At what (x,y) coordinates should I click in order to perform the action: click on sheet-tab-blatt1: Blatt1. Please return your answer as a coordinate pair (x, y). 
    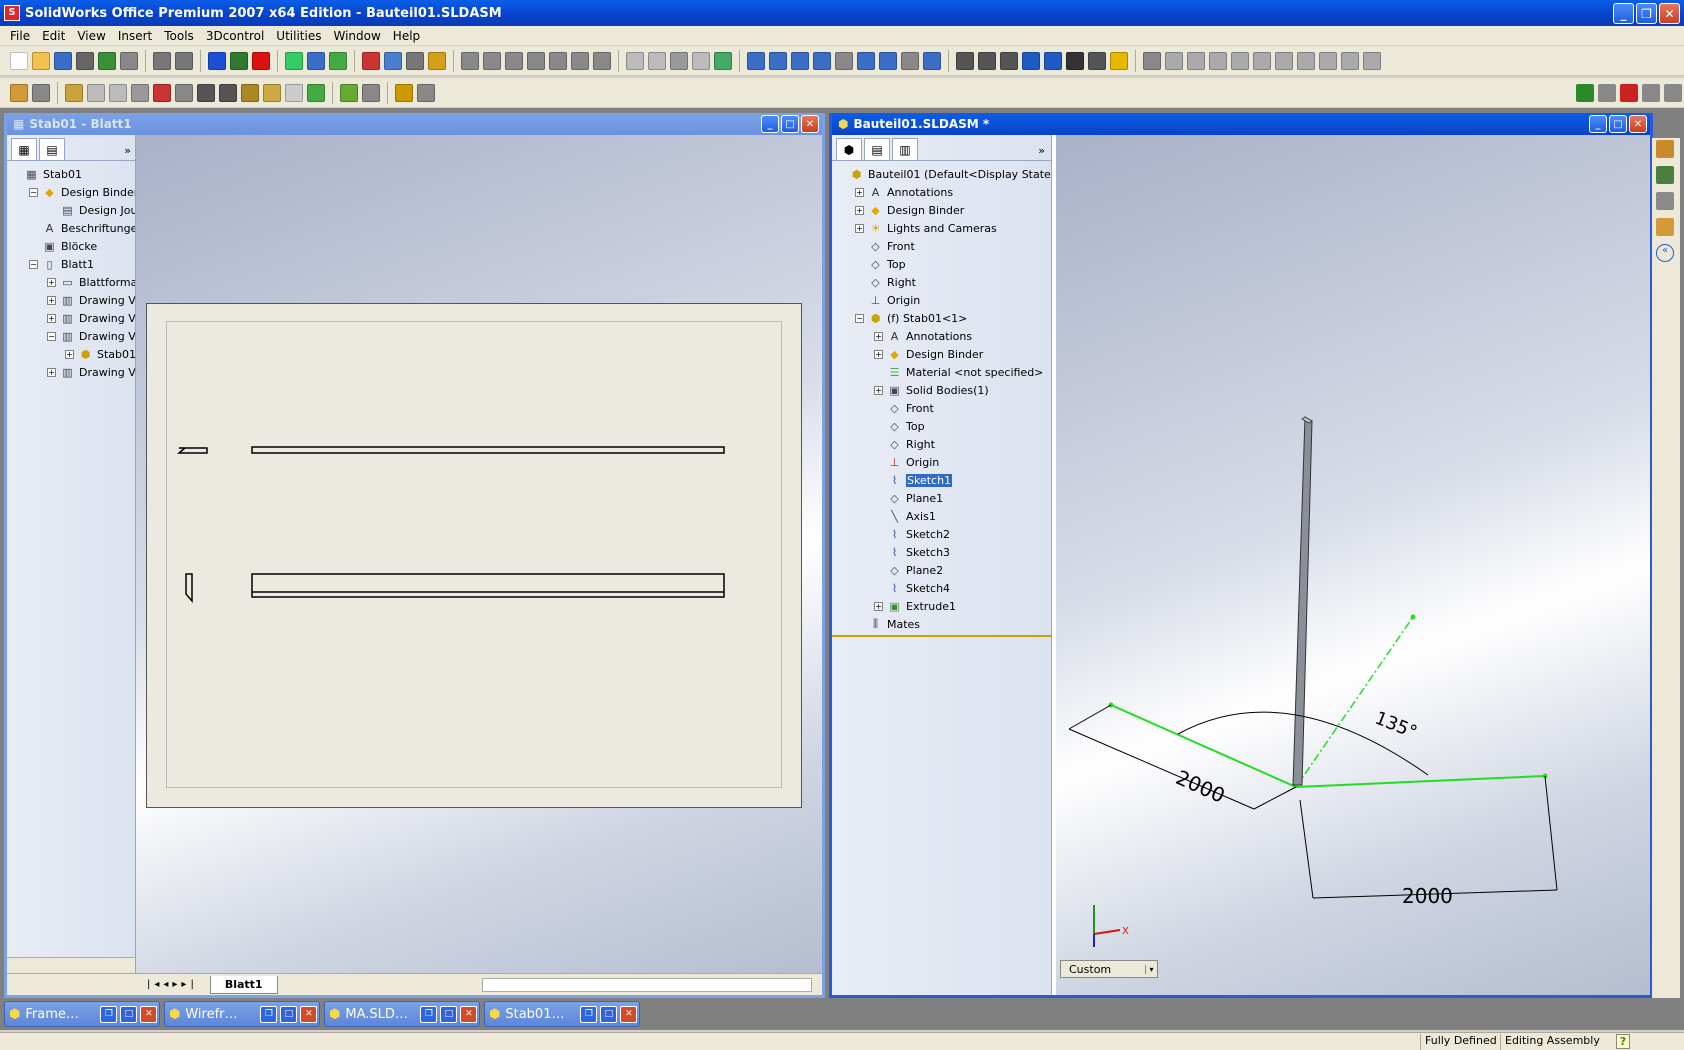
    Looking at the image, I should click on (243, 984).